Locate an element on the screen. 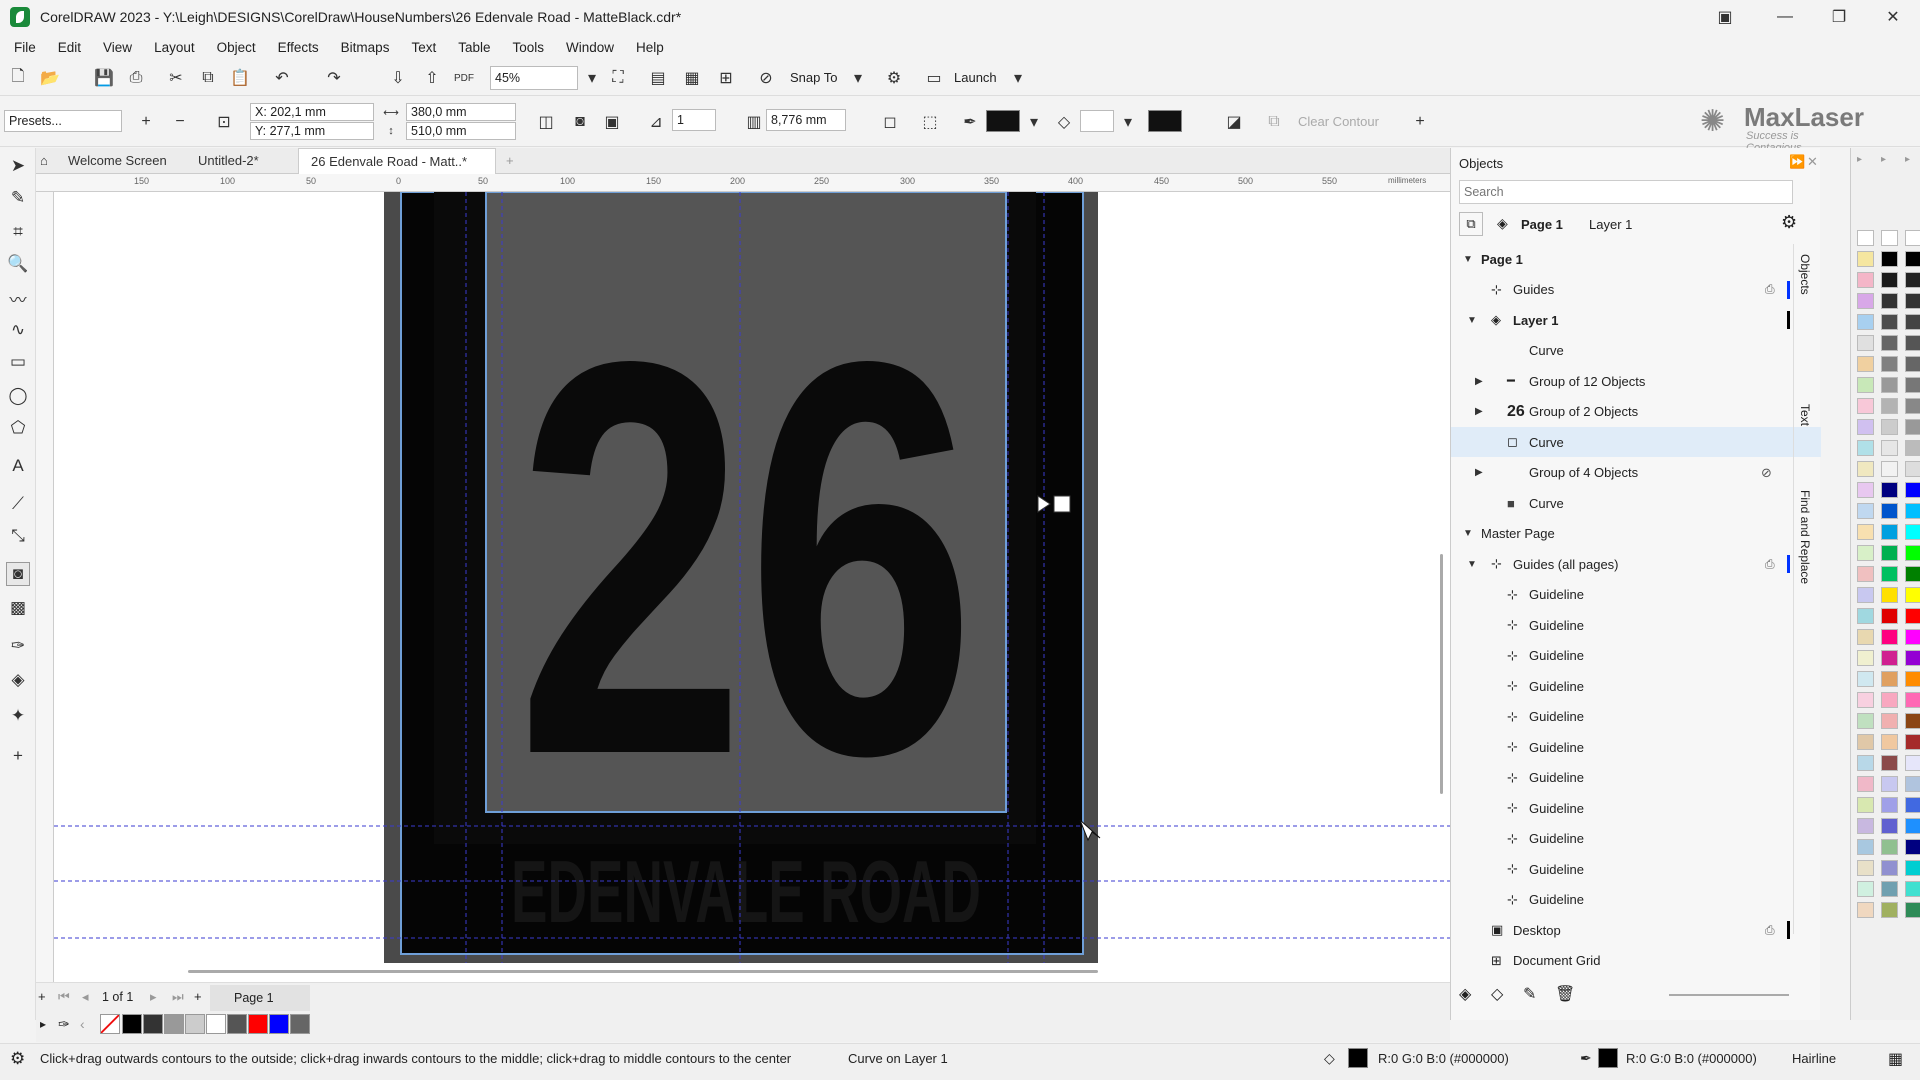 Image resolution: width=1920 pixels, height=1080 pixels. chevron-down-icon: ▾ is located at coordinates (592, 78).